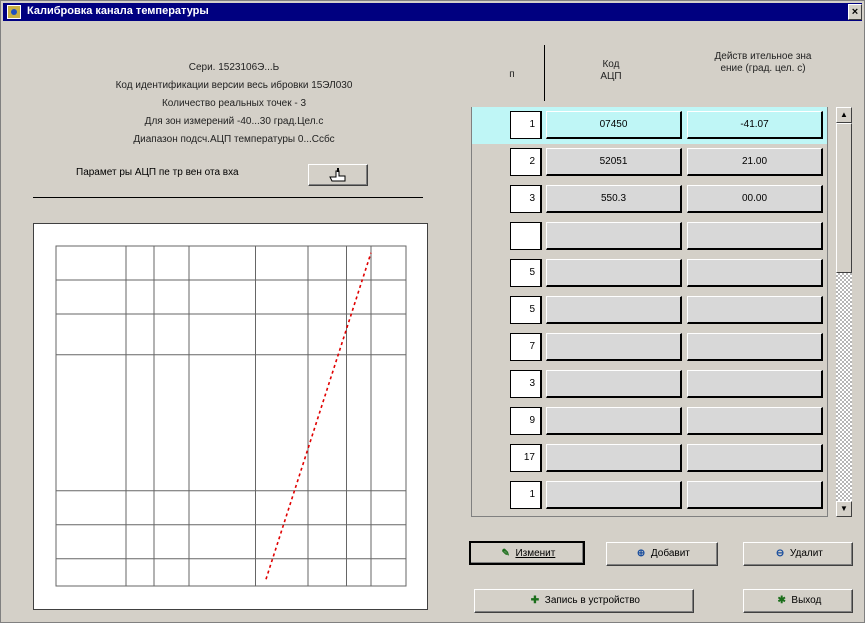 The width and height of the screenshot is (865, 623). Describe the element at coordinates (611, 70) in the screenshot. I see `header-adc-code: Код АЦП` at that location.